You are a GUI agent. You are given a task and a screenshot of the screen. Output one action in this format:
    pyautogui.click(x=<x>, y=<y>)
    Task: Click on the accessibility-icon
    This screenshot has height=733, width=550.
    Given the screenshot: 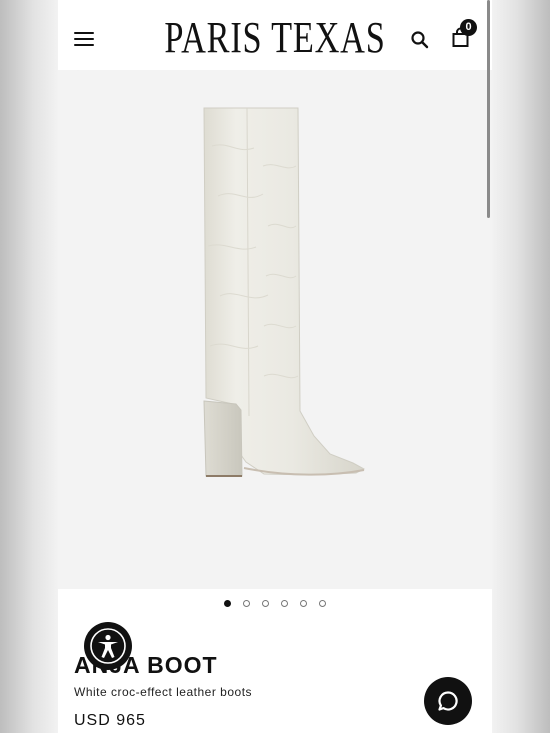 What is the action you would take?
    pyautogui.click(x=108, y=646)
    